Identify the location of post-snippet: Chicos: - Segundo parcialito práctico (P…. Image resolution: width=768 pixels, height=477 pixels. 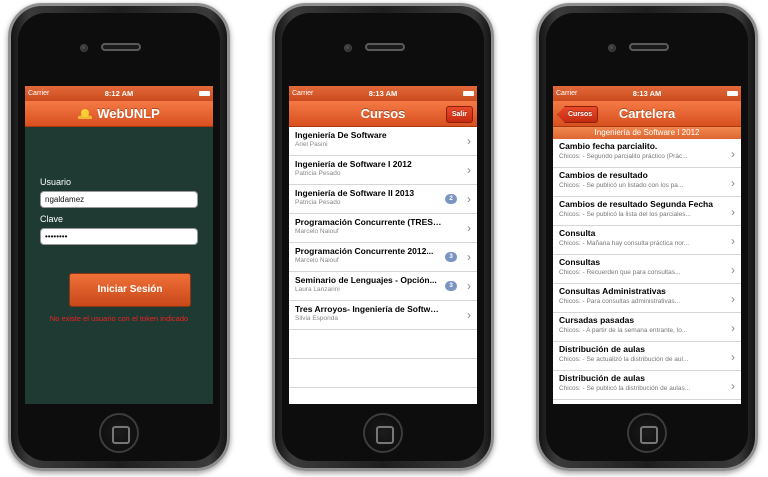
(623, 156).